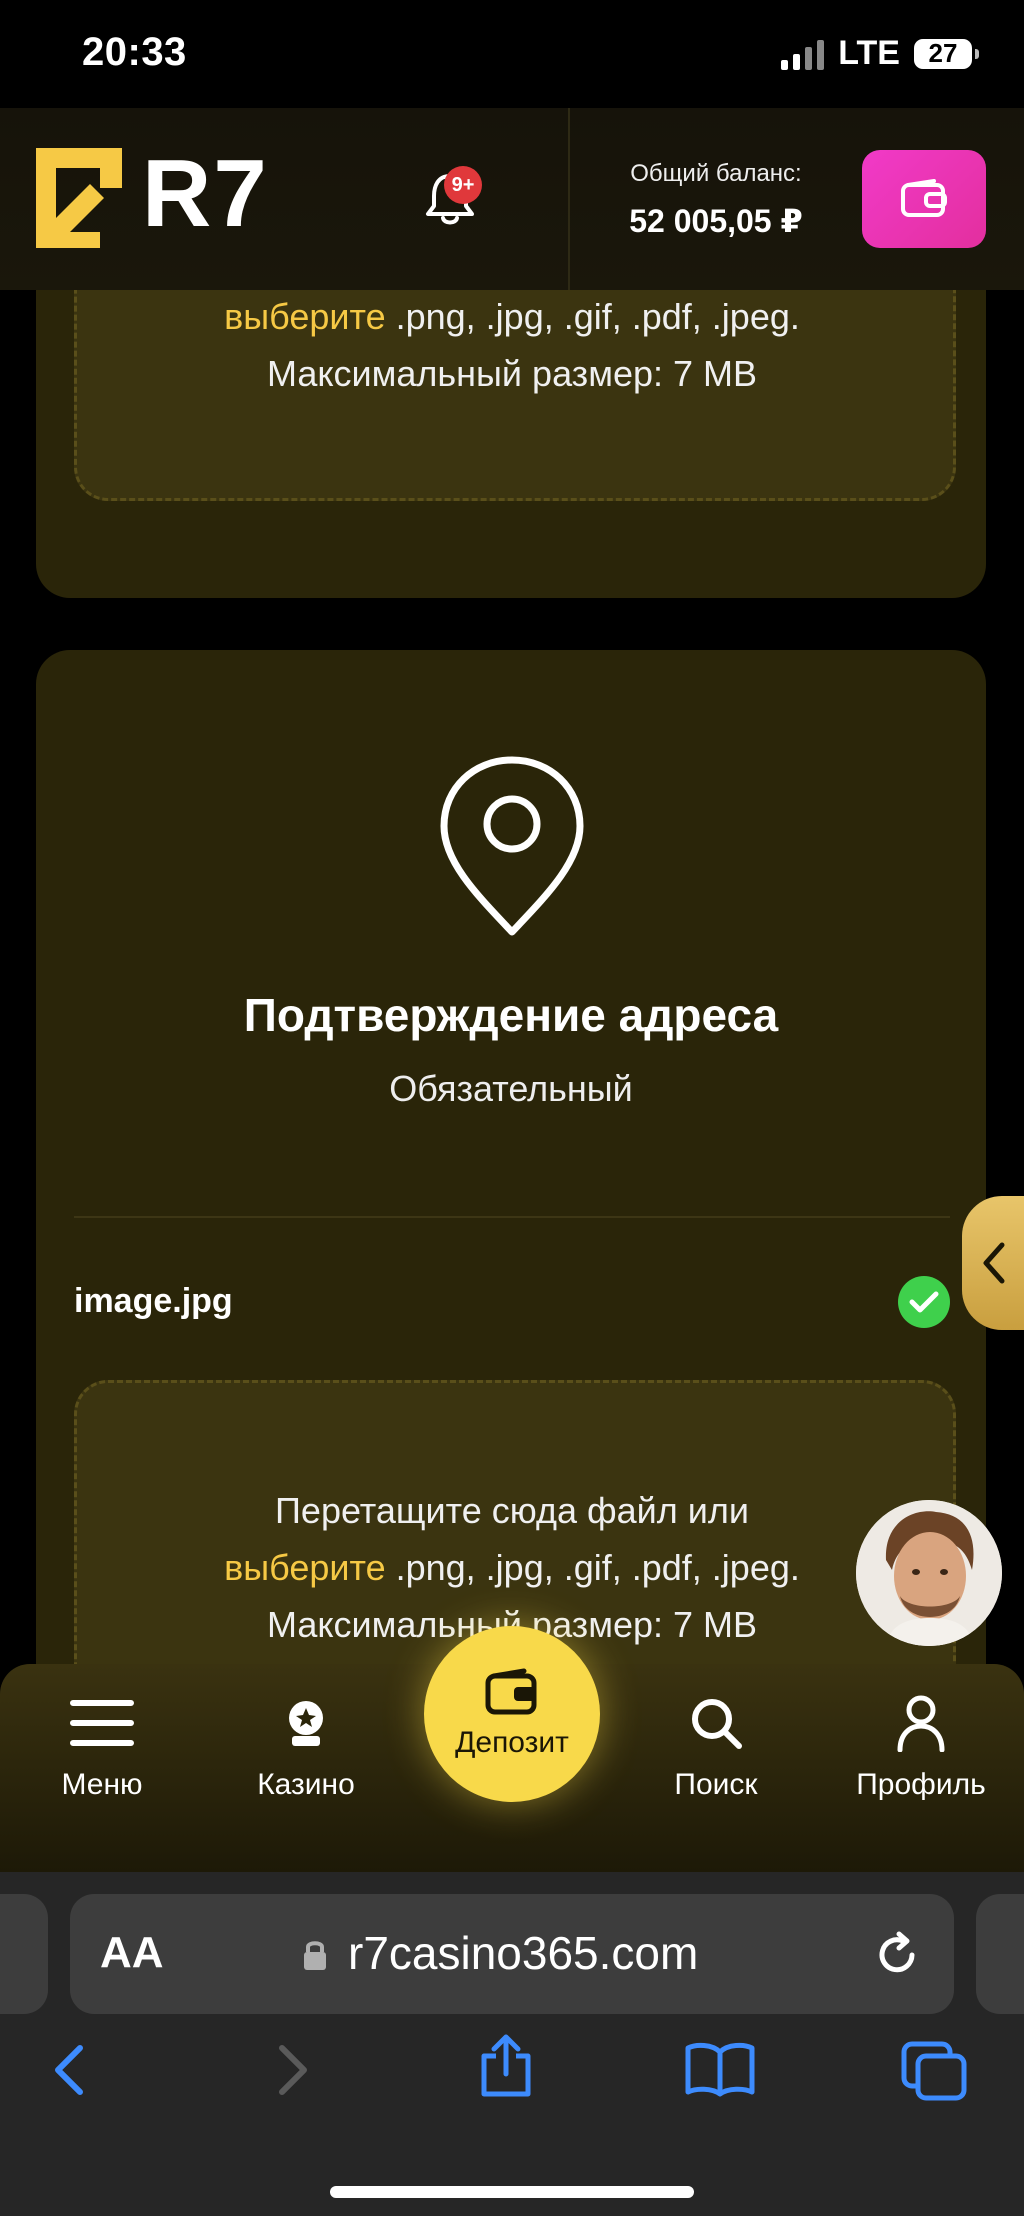 The width and height of the screenshot is (1024, 2216). Describe the element at coordinates (1000, 1954) in the screenshot. I see `next-tab-preview` at that location.